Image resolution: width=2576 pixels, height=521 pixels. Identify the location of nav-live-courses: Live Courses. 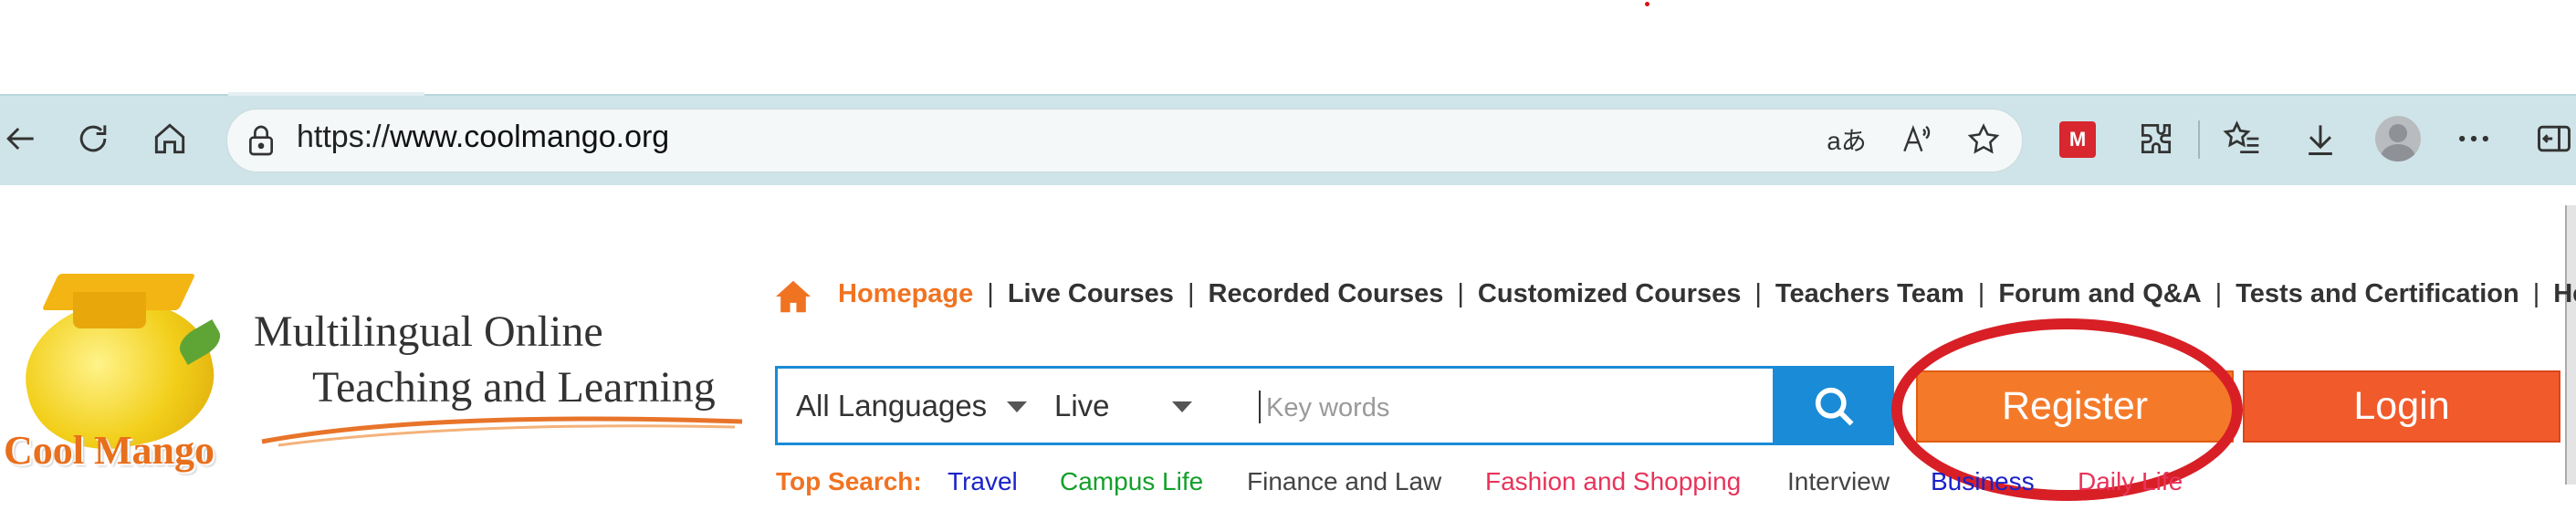
(1091, 294).